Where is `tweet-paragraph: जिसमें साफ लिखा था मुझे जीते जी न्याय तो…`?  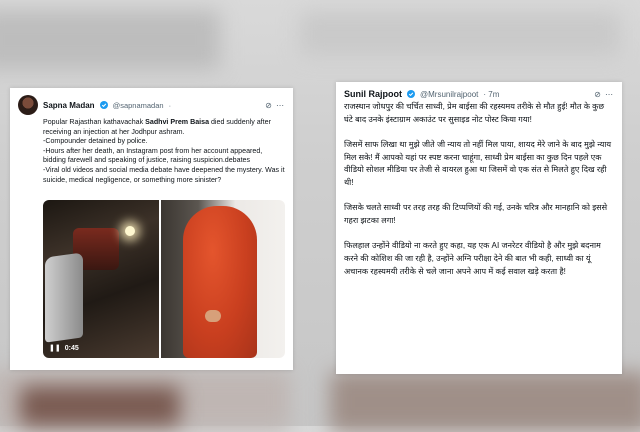 tweet-paragraph: जिसमें साफ लिखा था मुझे जीते जी न्याय तो… is located at coordinates (478, 163).